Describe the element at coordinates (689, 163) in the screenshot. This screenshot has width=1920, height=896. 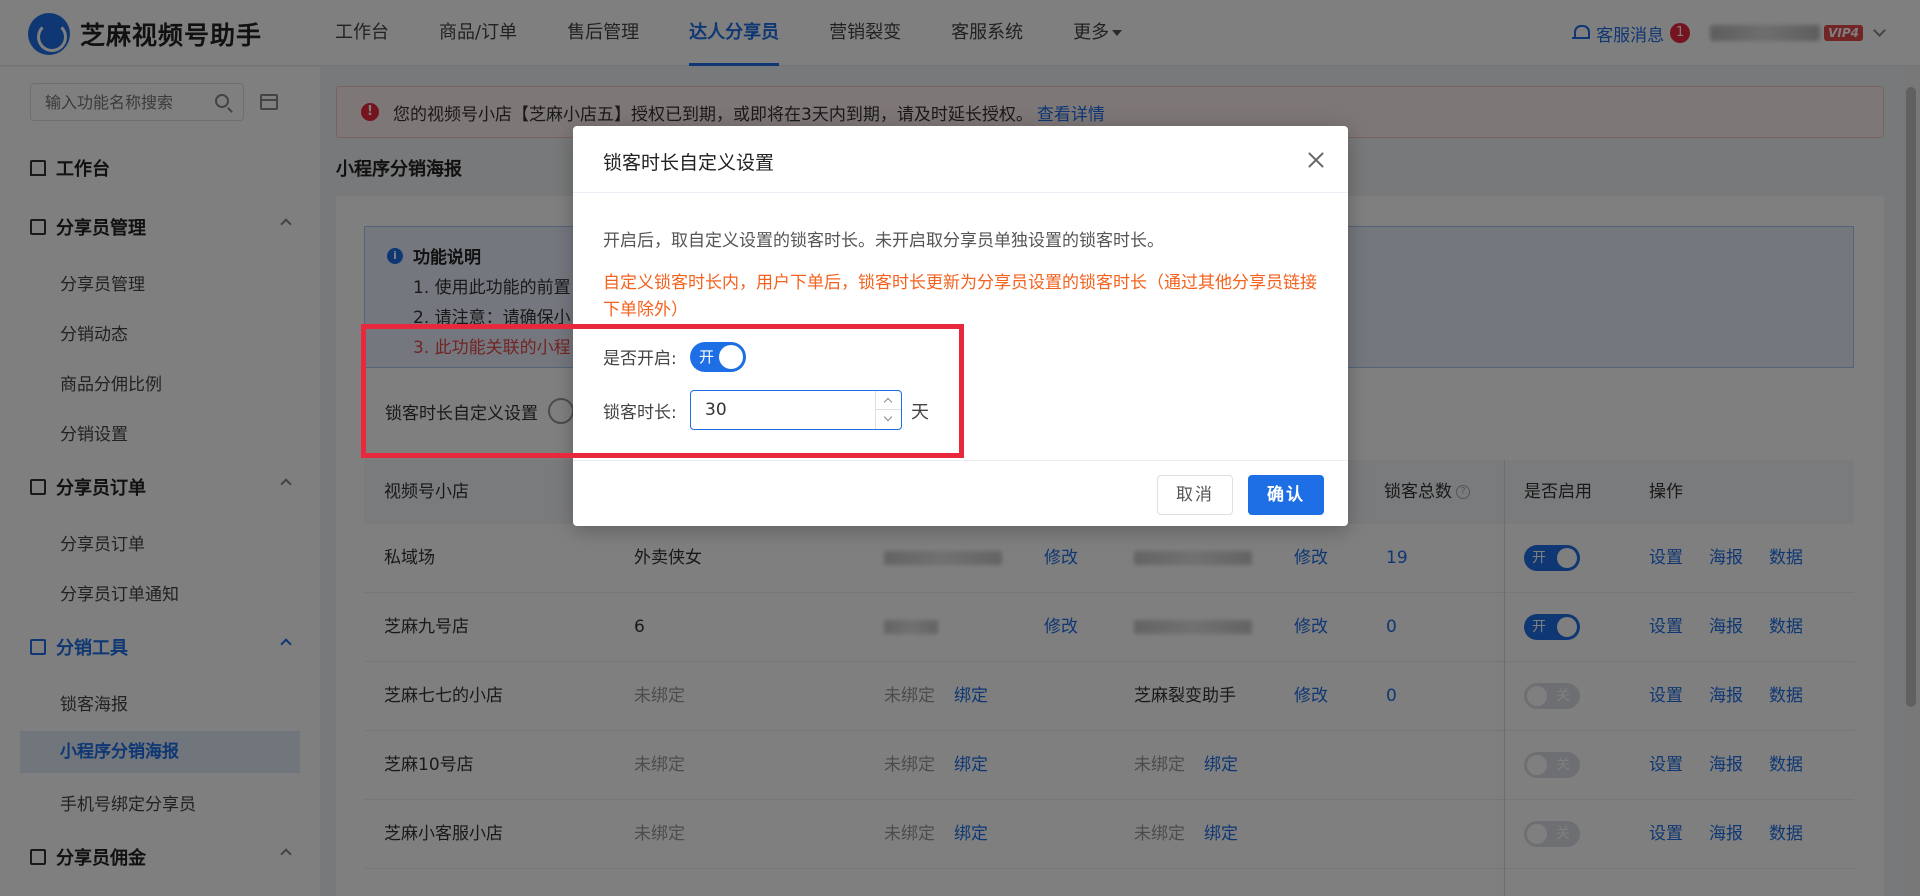
I see `dialog-title: 锁客时长自定义设置` at that location.